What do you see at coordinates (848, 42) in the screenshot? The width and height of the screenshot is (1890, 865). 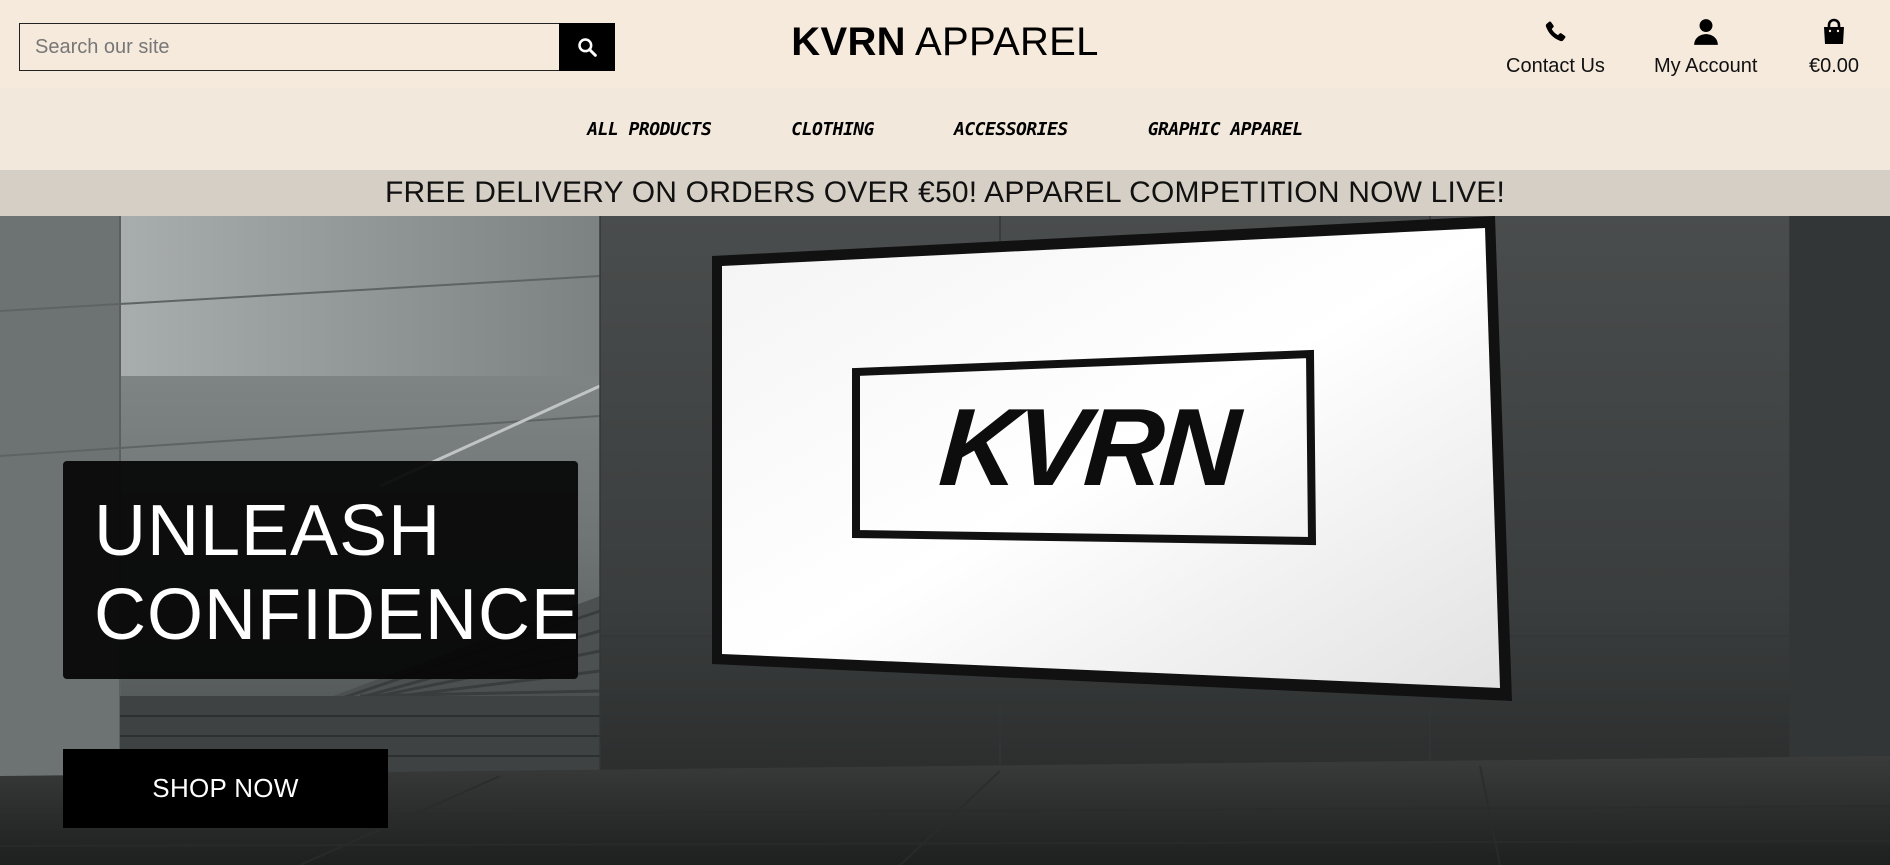 I see `brand-name-bold: KVRN` at bounding box center [848, 42].